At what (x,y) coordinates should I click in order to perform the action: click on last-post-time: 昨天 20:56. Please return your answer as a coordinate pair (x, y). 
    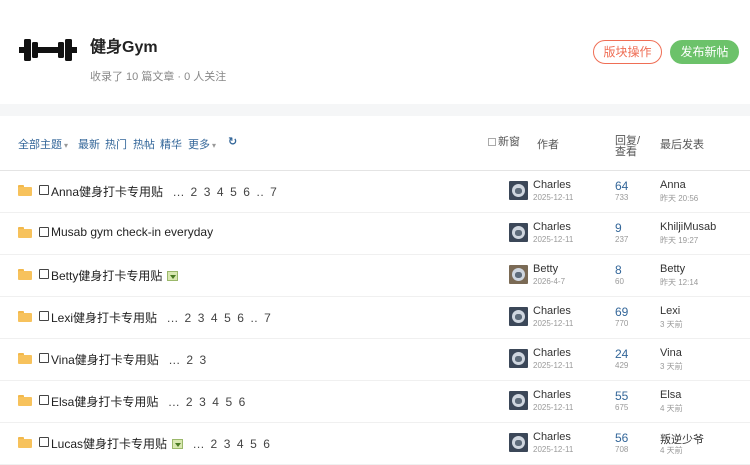
    Looking at the image, I should click on (679, 198).